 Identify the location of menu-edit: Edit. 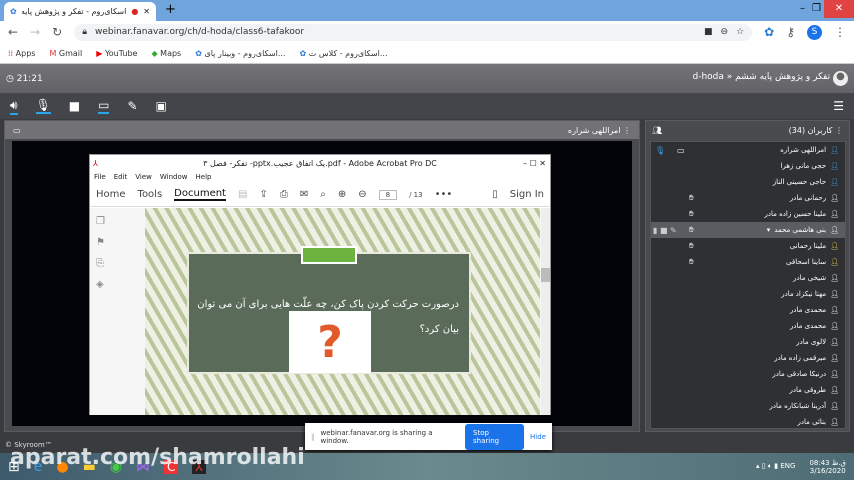
(121, 177).